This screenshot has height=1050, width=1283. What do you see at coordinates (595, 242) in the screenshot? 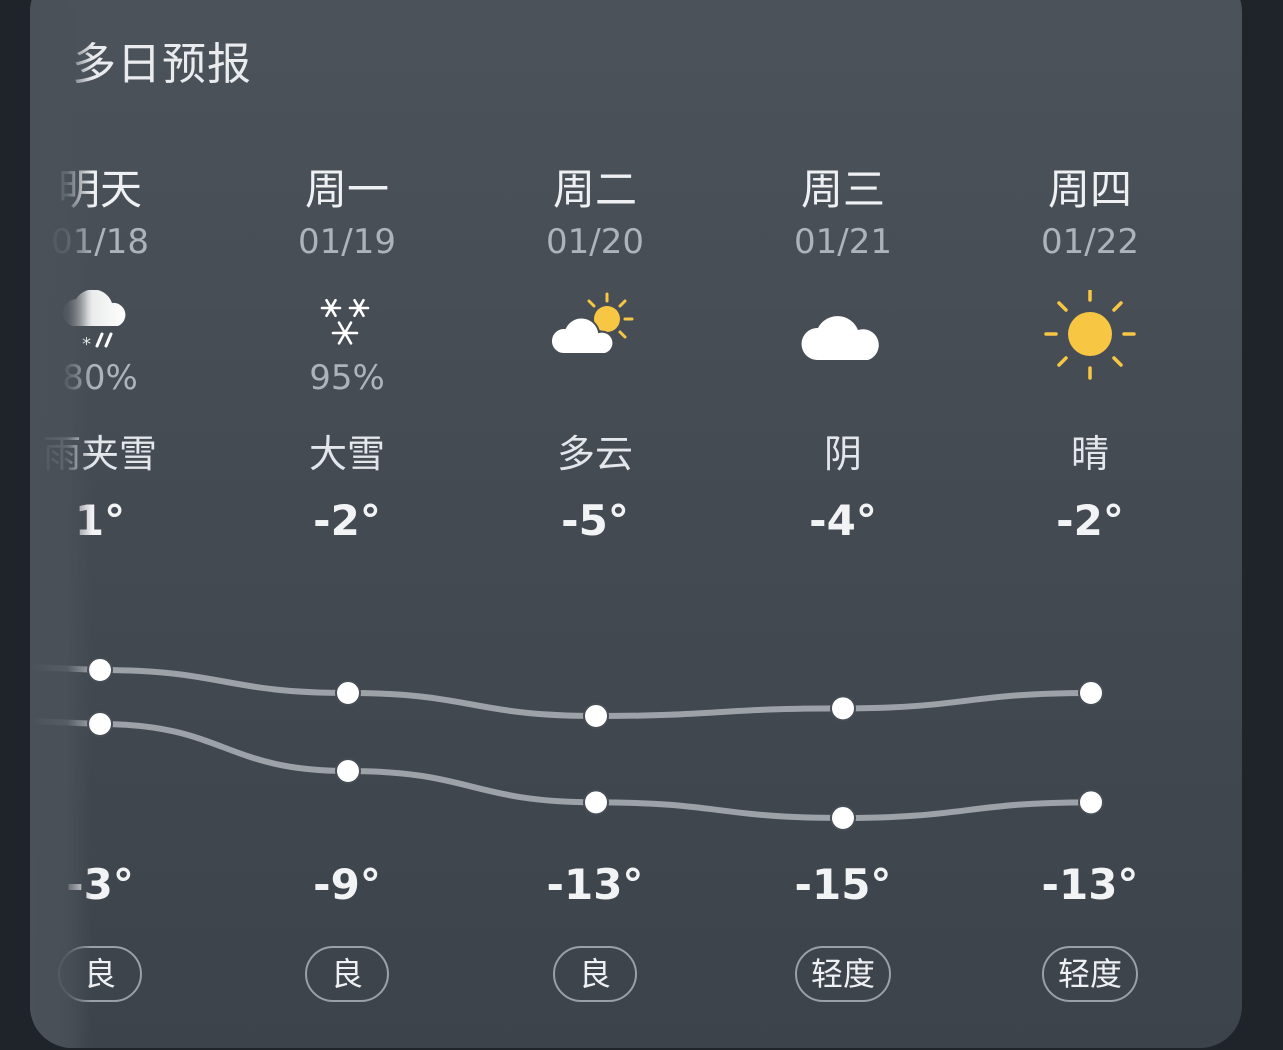
I see `day-date: 01/20` at bounding box center [595, 242].